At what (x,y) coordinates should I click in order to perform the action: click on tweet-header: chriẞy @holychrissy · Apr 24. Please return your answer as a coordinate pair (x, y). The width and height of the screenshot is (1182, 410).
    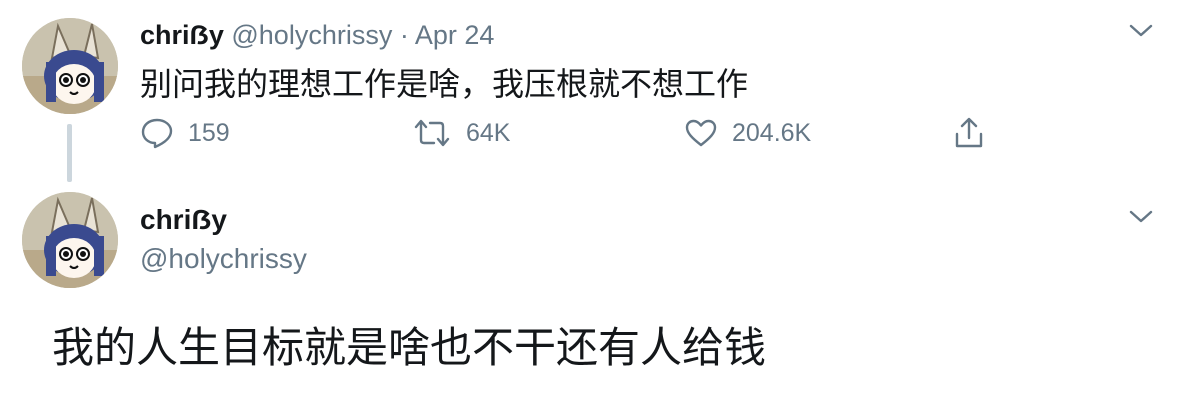
    Looking at the image, I should click on (317, 35).